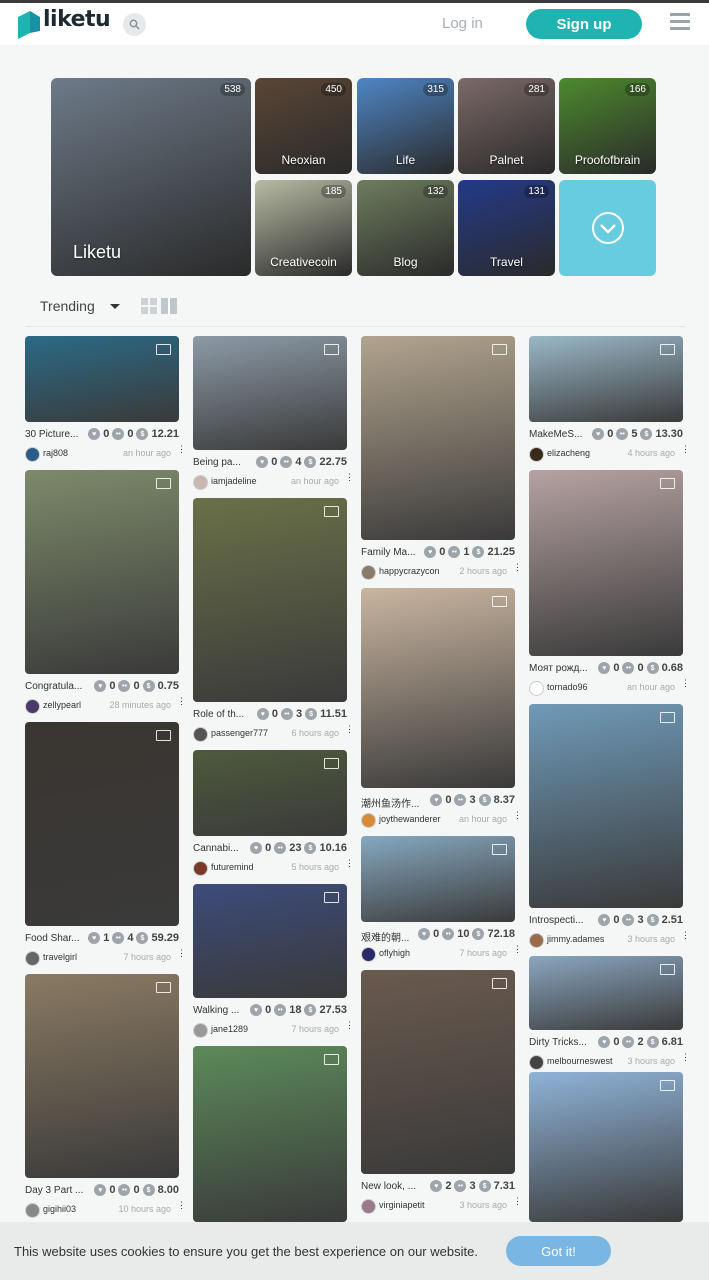  Describe the element at coordinates (303, 126) in the screenshot. I see `community-tile-neoxian: 450 Neoxian` at that location.